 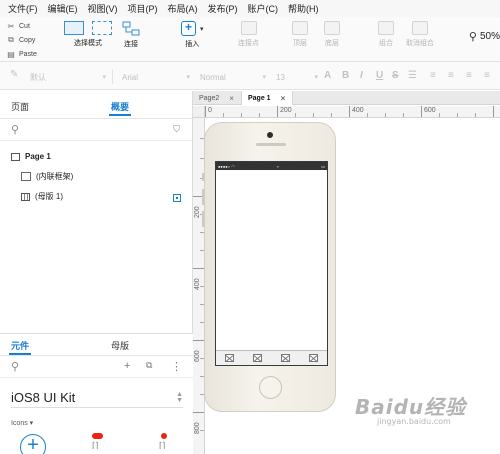 I want to click on bring-top-button: 顶层, so click(x=300, y=34).